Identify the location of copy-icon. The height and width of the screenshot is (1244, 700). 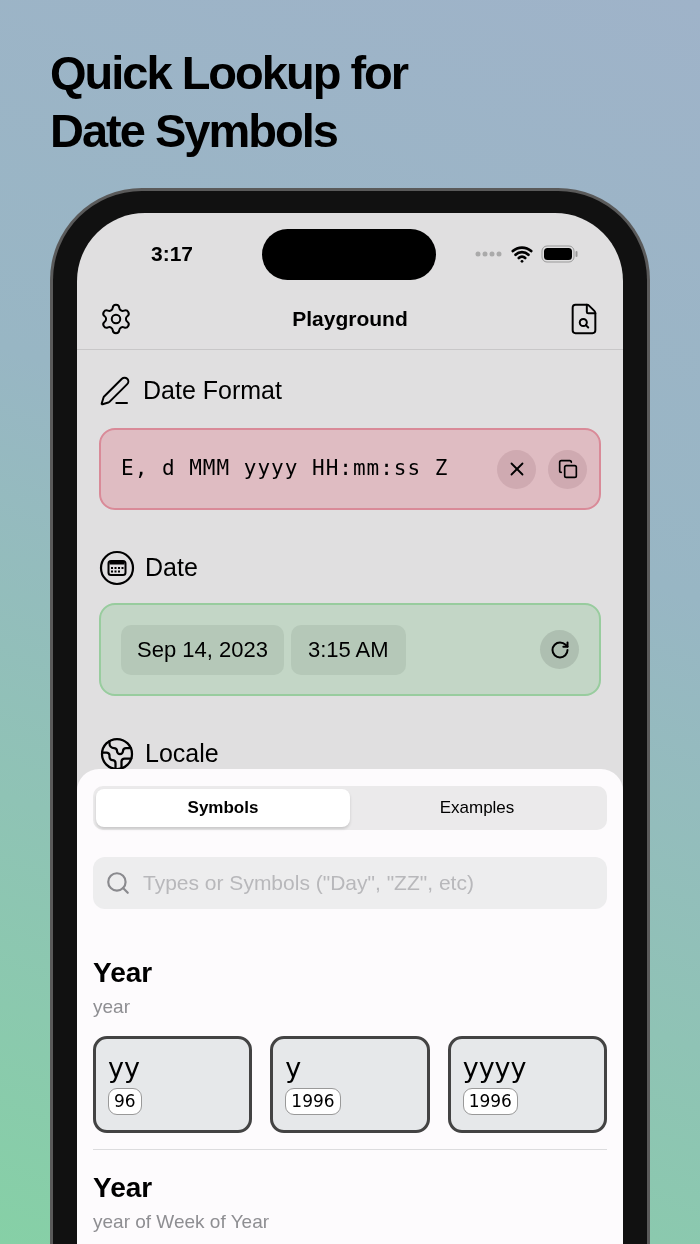
(567, 469).